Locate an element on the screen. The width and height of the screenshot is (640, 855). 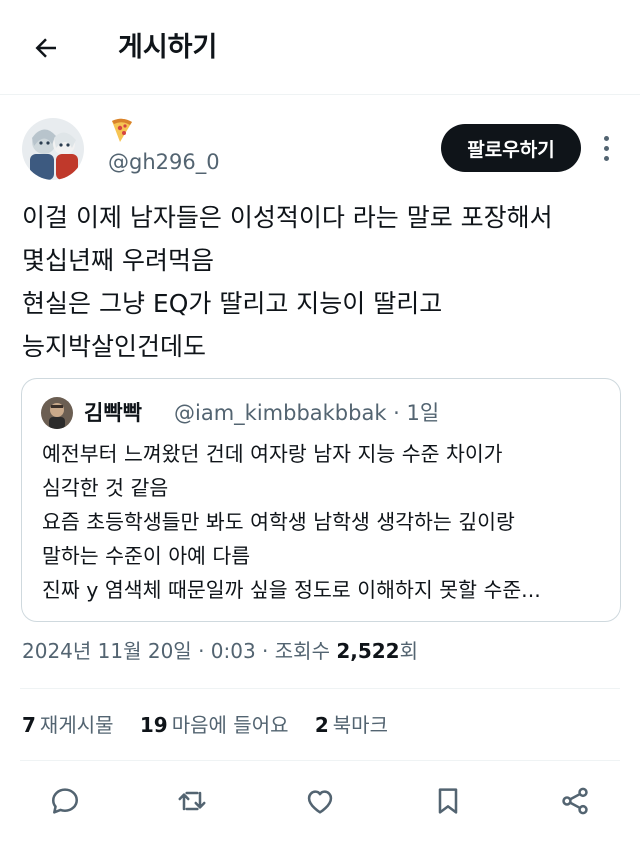
bookmarks-stat: 2 북마크 is located at coordinates (351, 725).